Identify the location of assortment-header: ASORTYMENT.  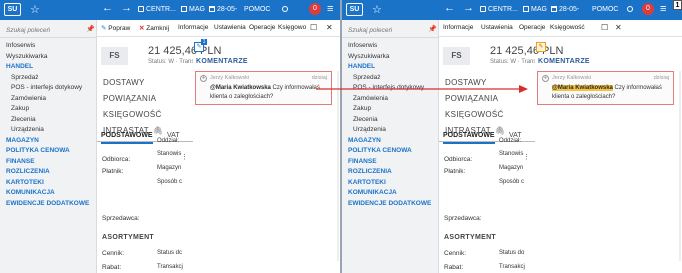
(128, 237).